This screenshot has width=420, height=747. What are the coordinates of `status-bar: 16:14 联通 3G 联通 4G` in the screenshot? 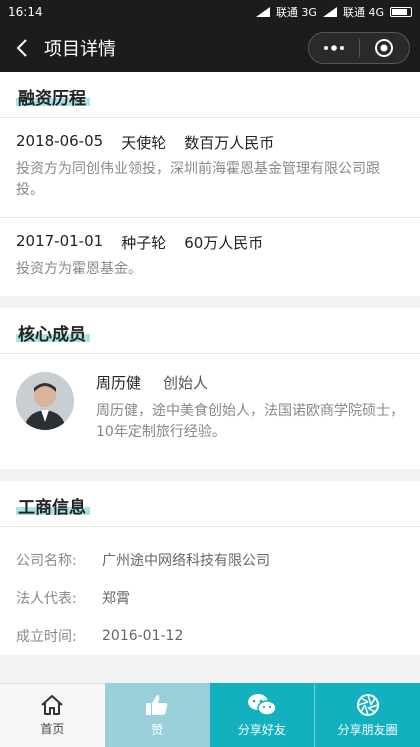 It's located at (210, 12).